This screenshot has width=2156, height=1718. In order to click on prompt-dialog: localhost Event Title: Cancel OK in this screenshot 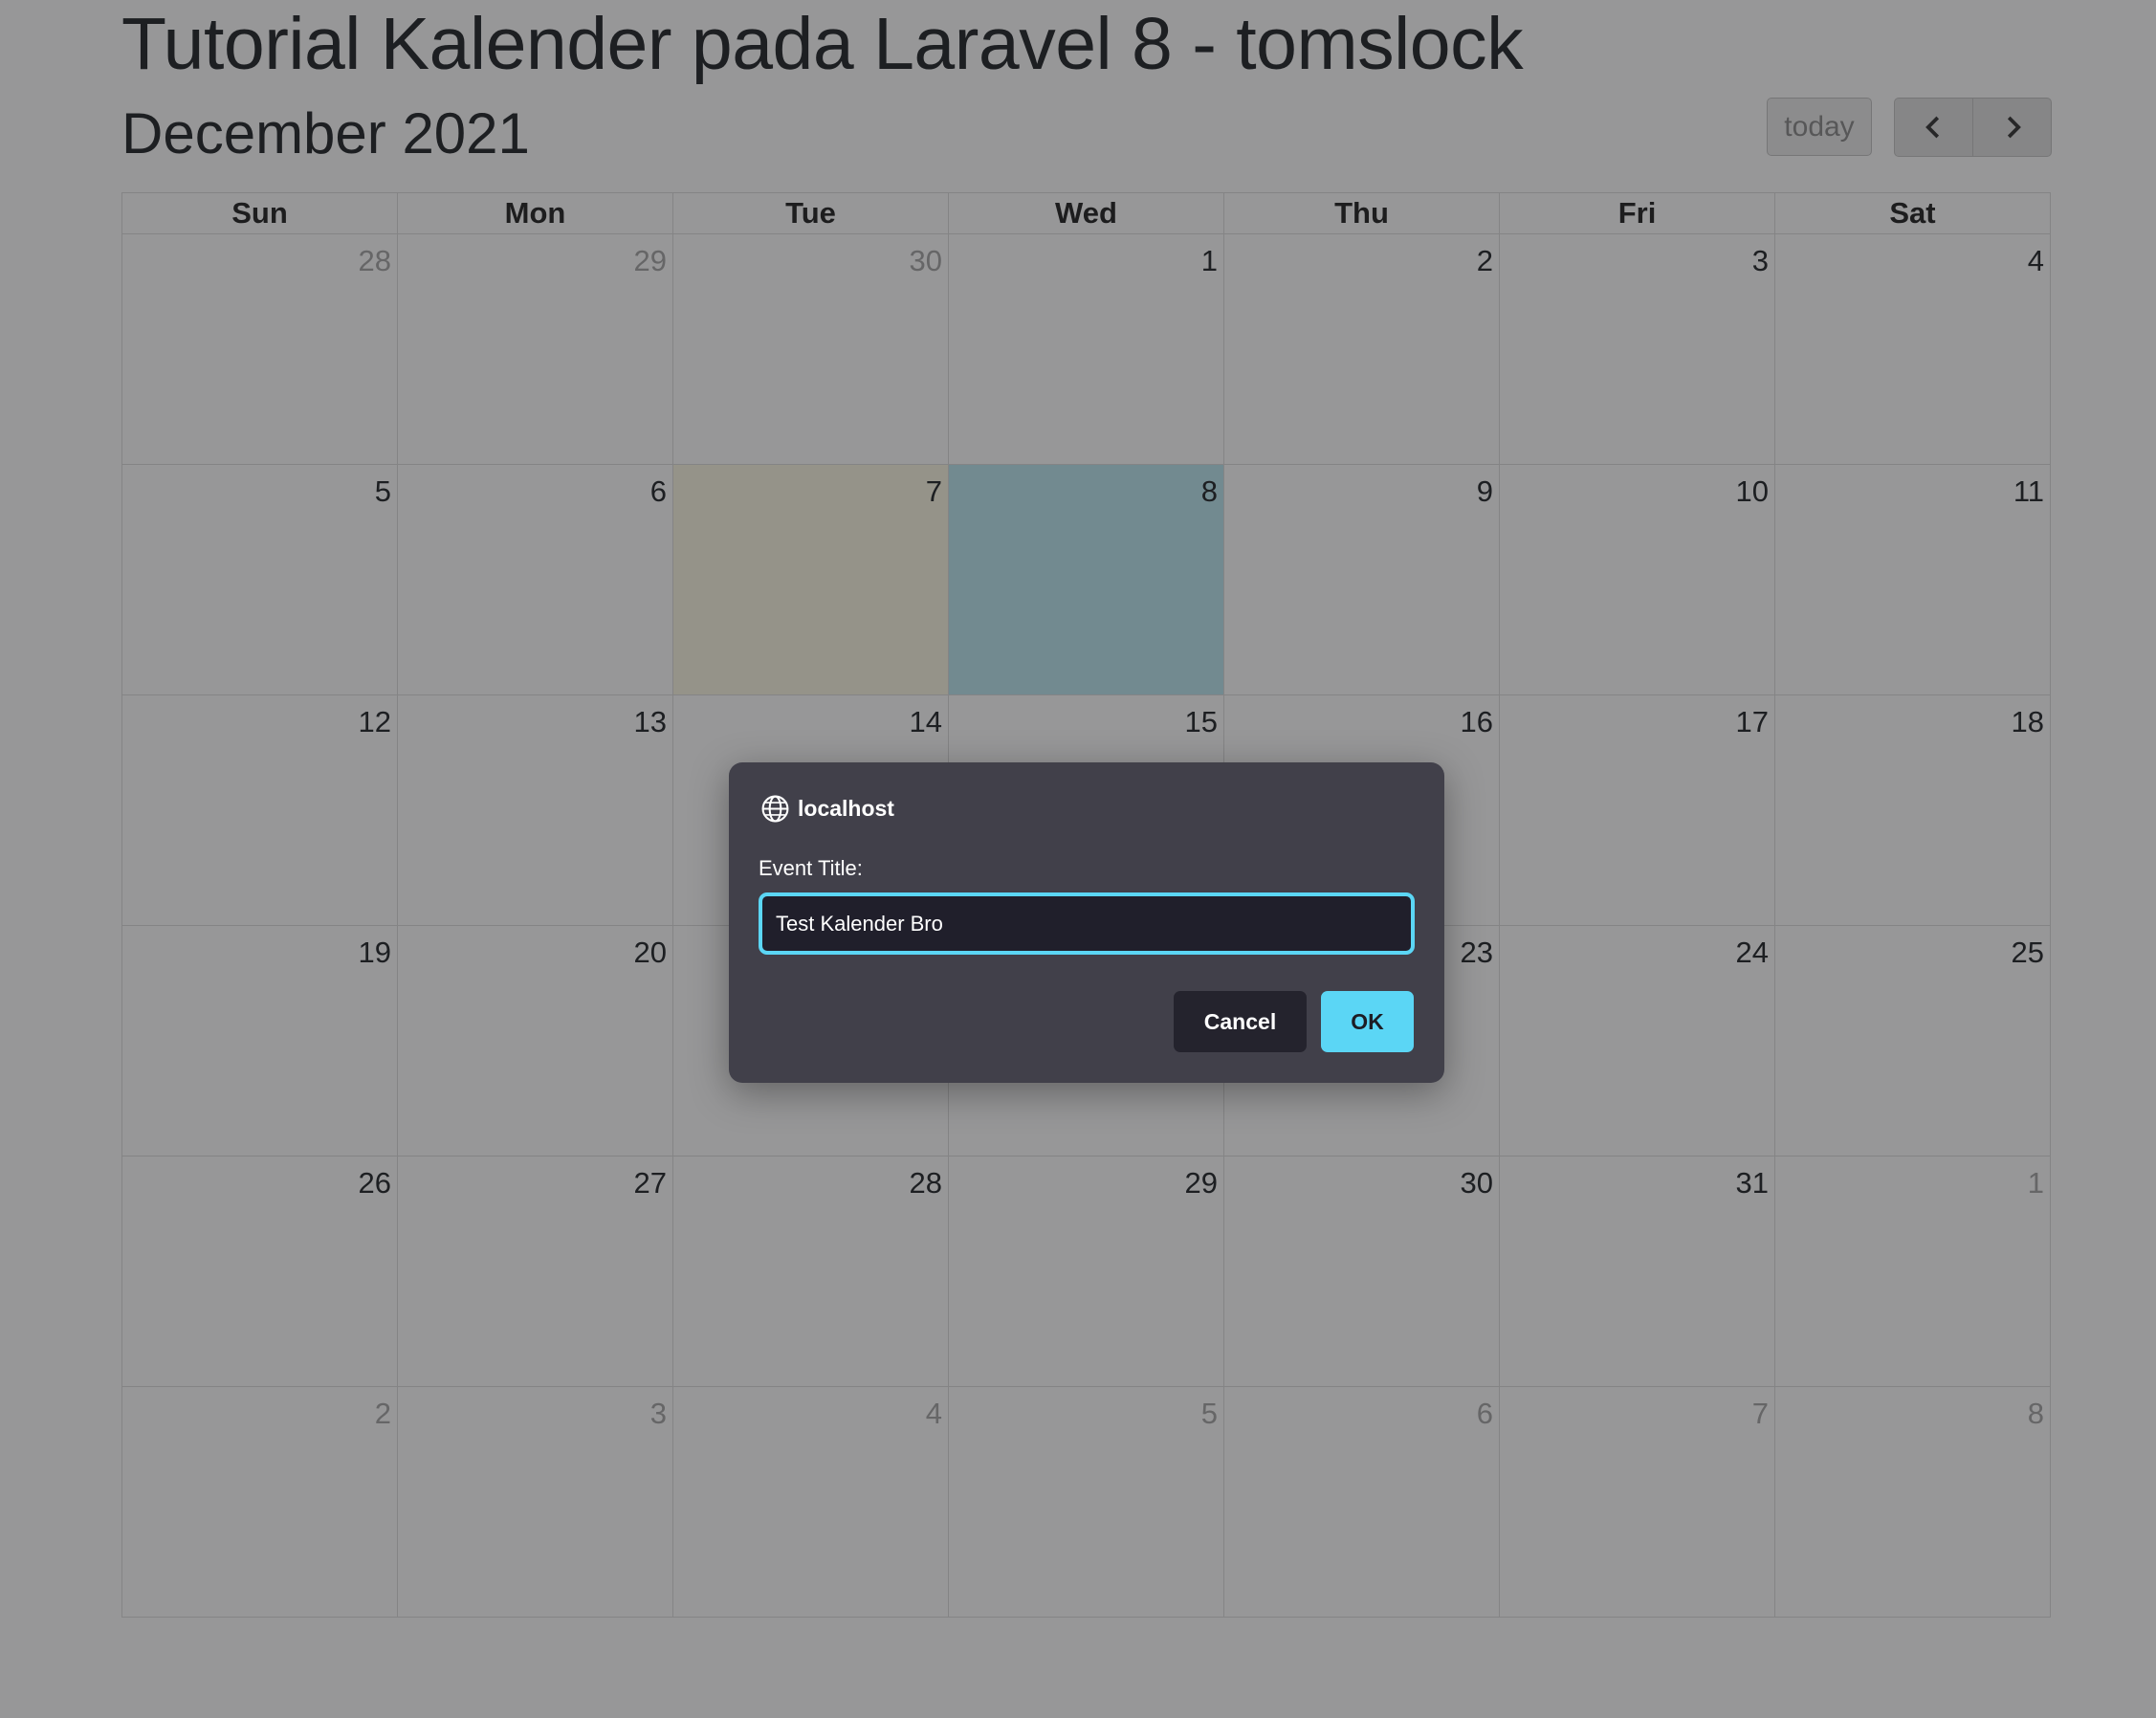, I will do `click(1086, 922)`.